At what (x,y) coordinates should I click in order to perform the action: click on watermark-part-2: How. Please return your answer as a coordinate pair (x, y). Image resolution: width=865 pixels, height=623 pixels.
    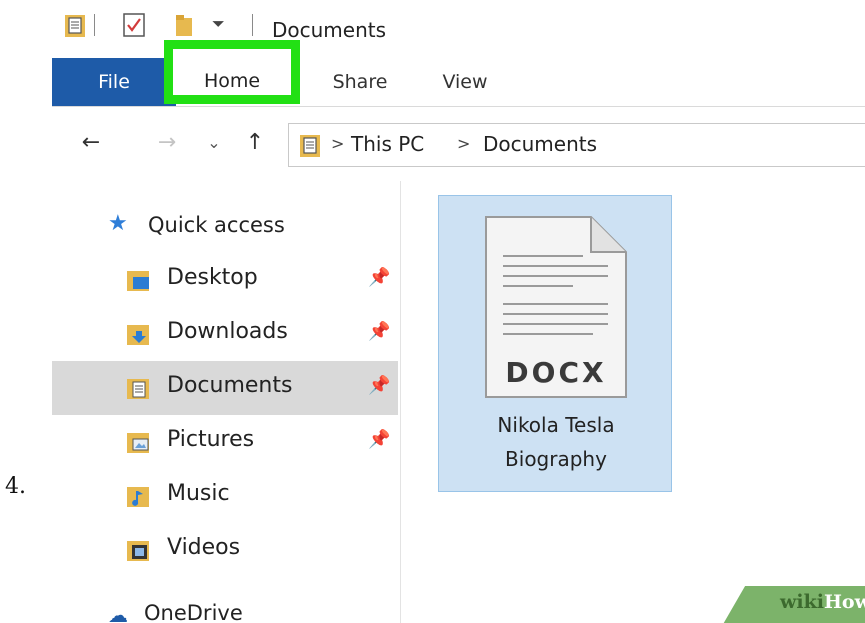
    Looking at the image, I should click on (844, 602).